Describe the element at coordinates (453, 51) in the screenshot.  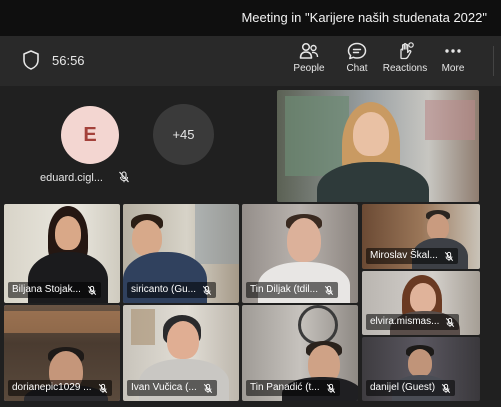
I see `more-icon` at that location.